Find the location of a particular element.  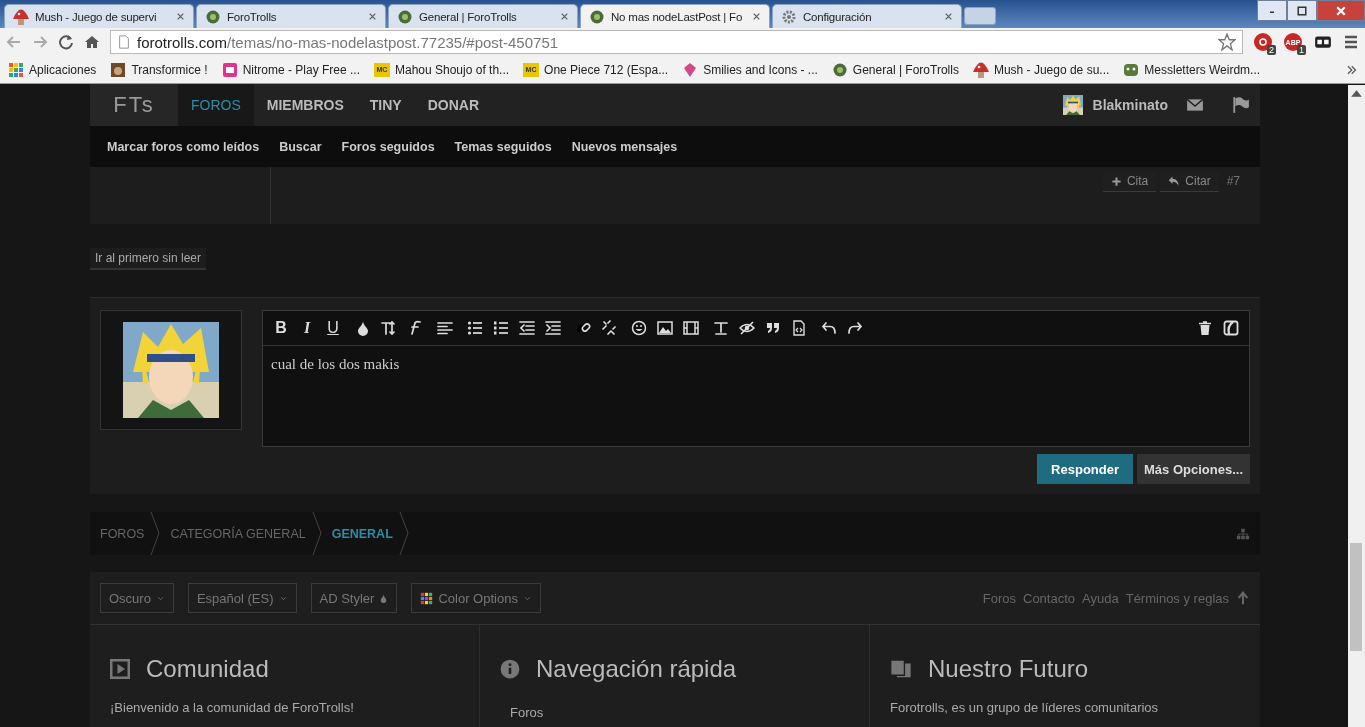

play-icon is located at coordinates (120, 669).